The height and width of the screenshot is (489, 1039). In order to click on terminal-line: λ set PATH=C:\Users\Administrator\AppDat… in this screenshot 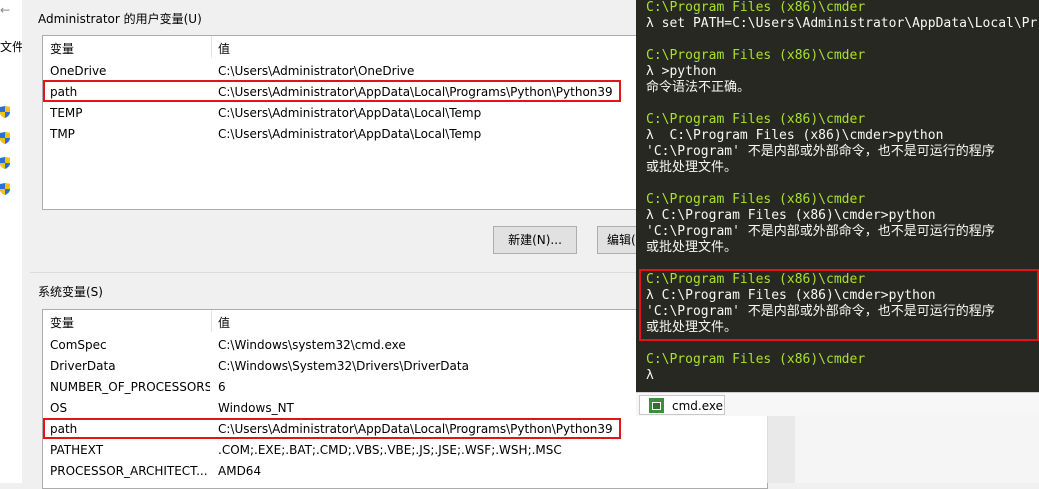, I will do `click(842, 23)`.